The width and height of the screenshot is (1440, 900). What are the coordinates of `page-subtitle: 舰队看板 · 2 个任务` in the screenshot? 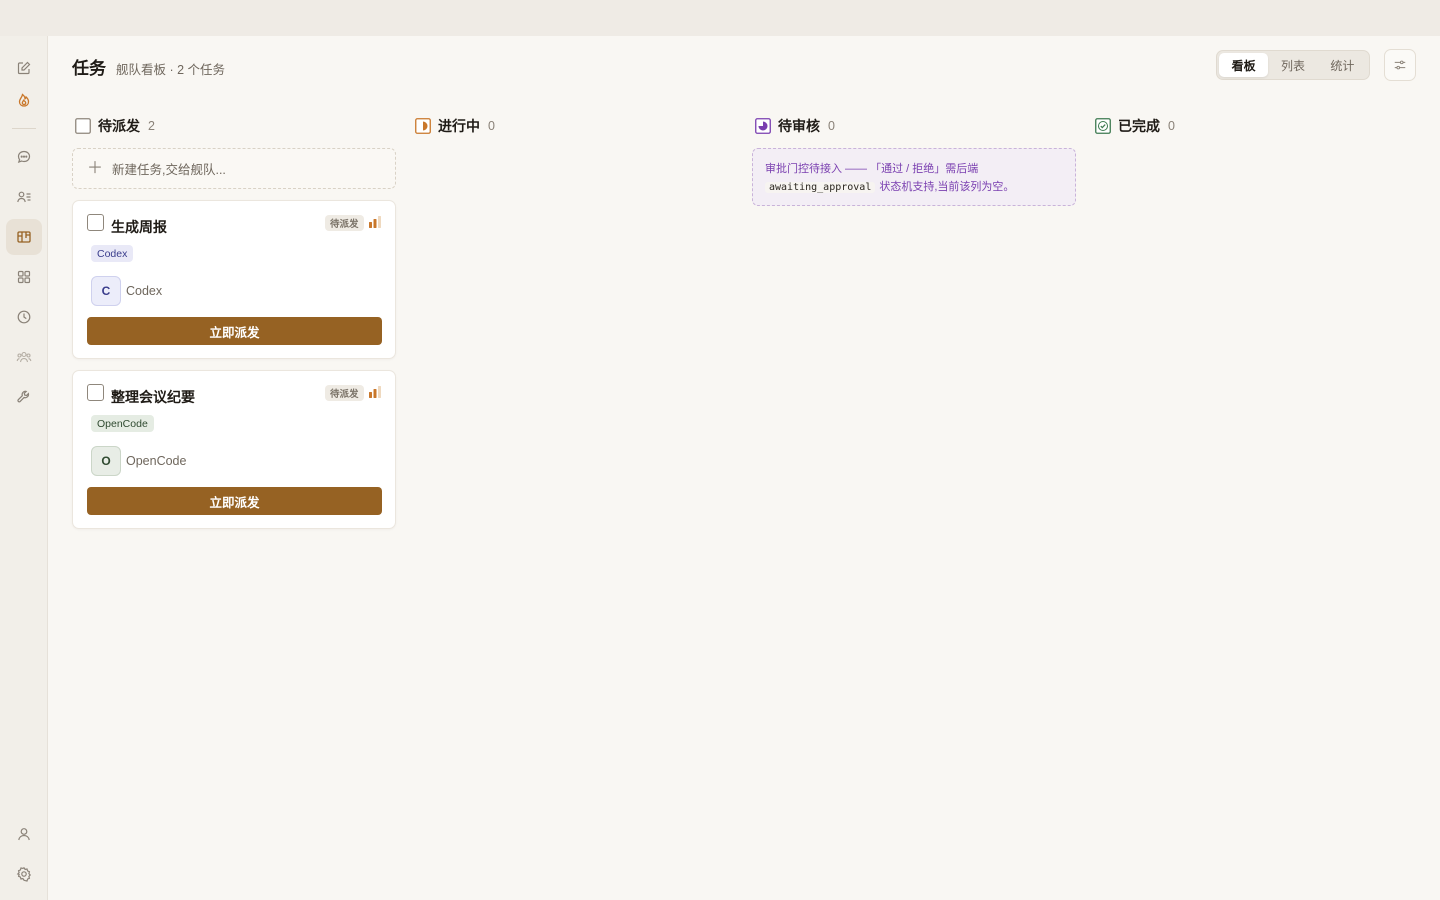 It's located at (171, 70).